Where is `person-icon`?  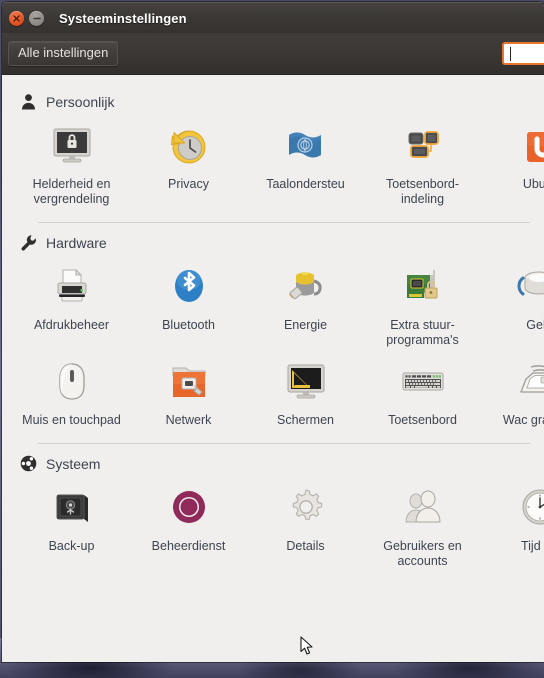
person-icon is located at coordinates (28, 102).